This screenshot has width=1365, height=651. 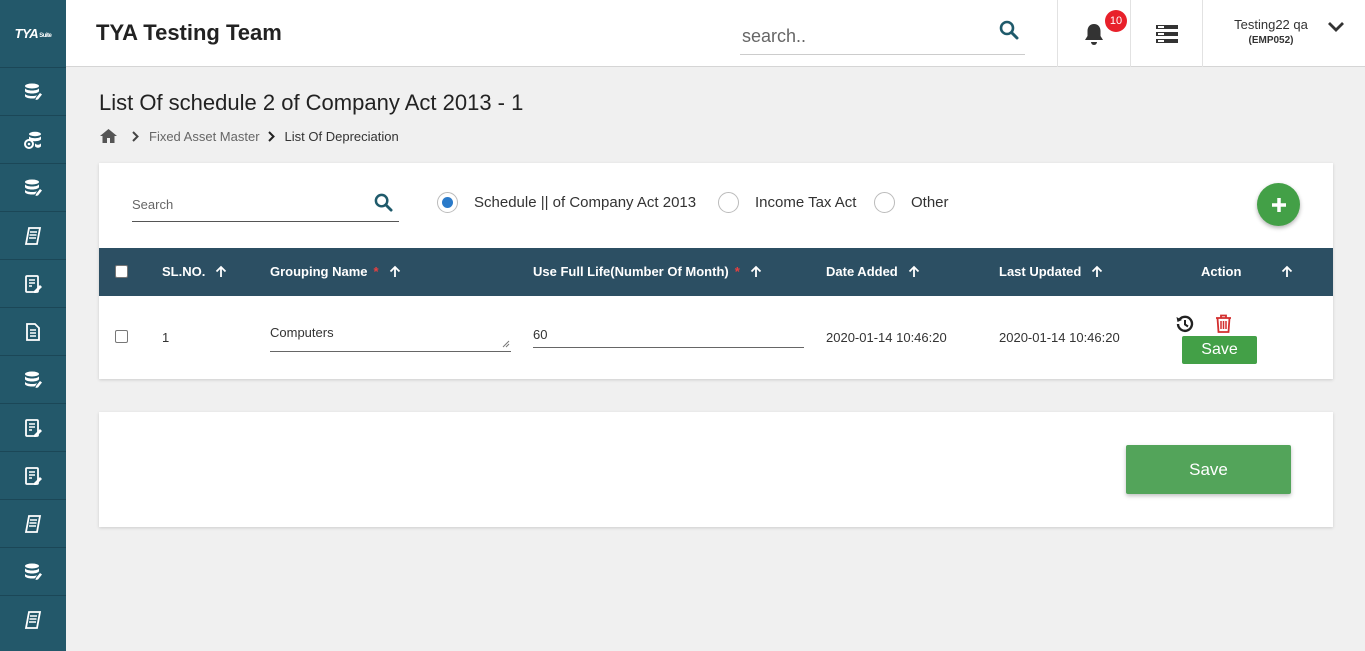 I want to click on breadcrumb-fixed-asset-master: Fixed Asset Master, so click(x=204, y=136).